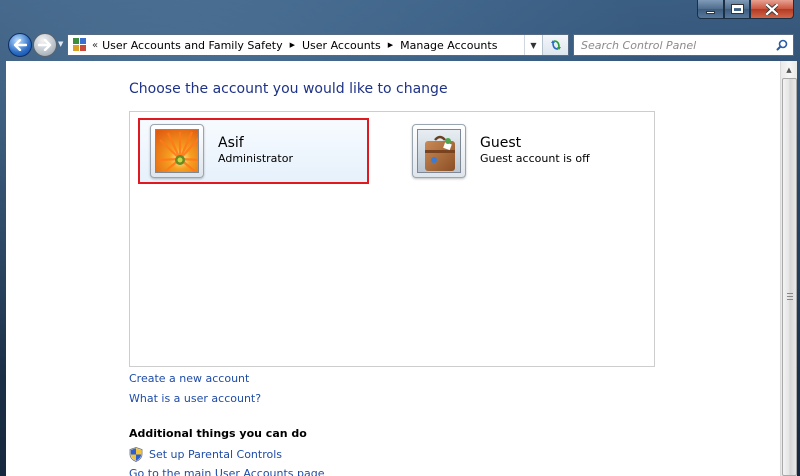 The image size is (800, 476). I want to click on search-button, so click(782, 45).